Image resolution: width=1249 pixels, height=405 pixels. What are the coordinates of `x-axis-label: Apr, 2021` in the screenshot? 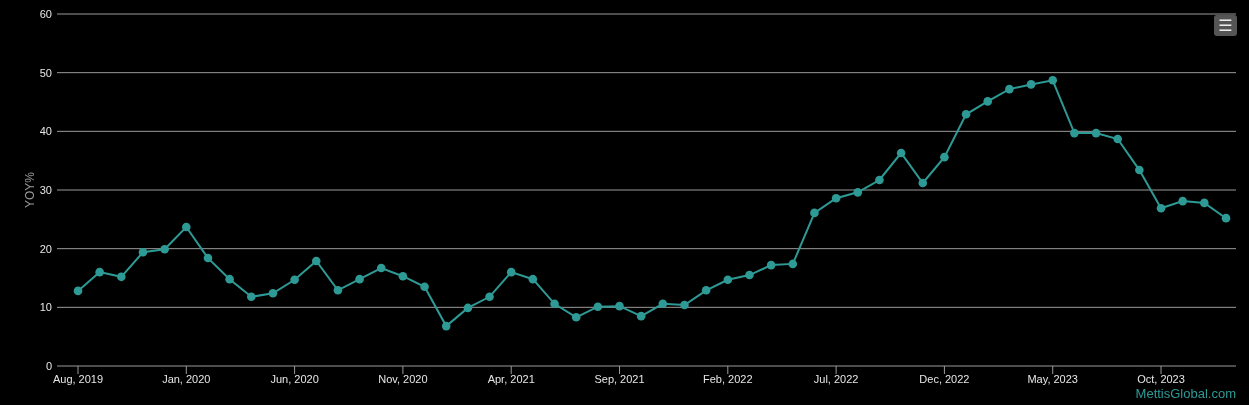 It's located at (511, 379).